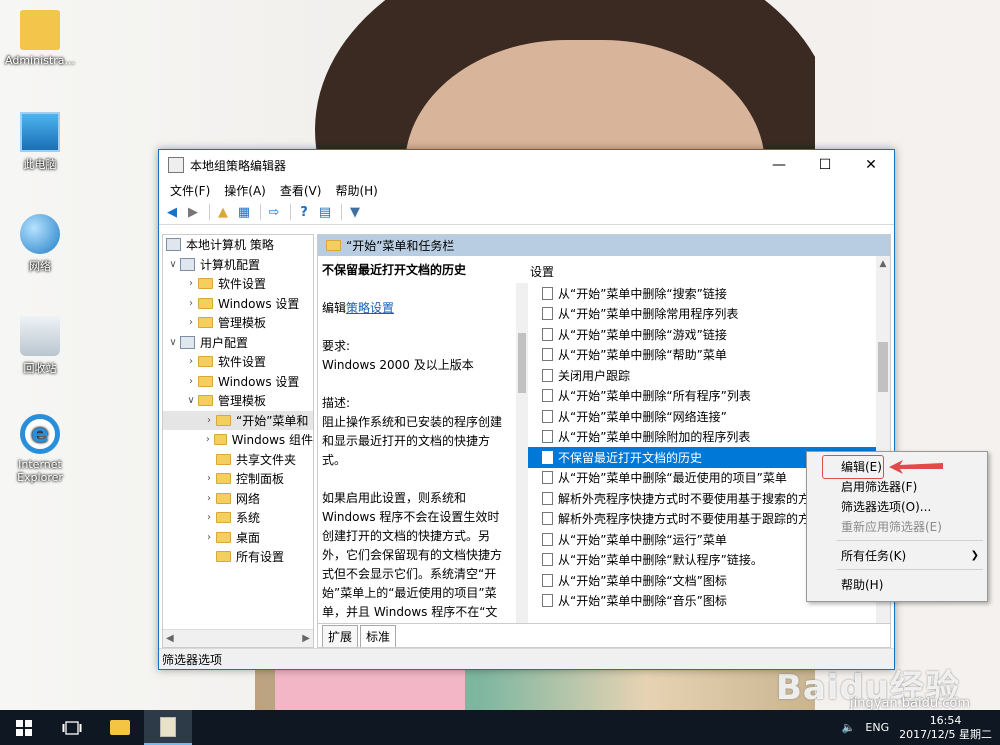  What do you see at coordinates (690, 498) in the screenshot?
I see `setting-label: 解析外壳程序快捷方式时不要使用基于搜索的方法` at bounding box center [690, 498].